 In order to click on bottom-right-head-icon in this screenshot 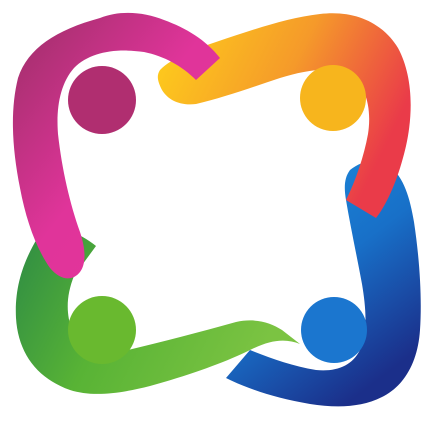, I will do `click(334, 330)`.